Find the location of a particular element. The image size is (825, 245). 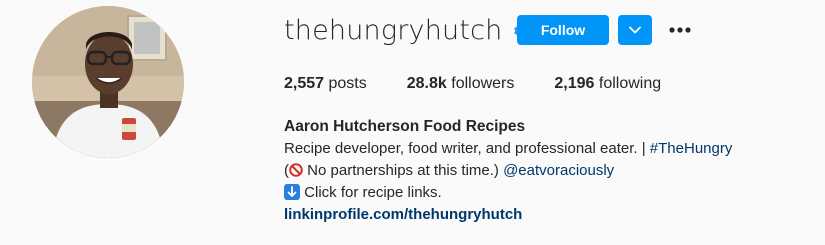

more-options-button is located at coordinates (680, 30).